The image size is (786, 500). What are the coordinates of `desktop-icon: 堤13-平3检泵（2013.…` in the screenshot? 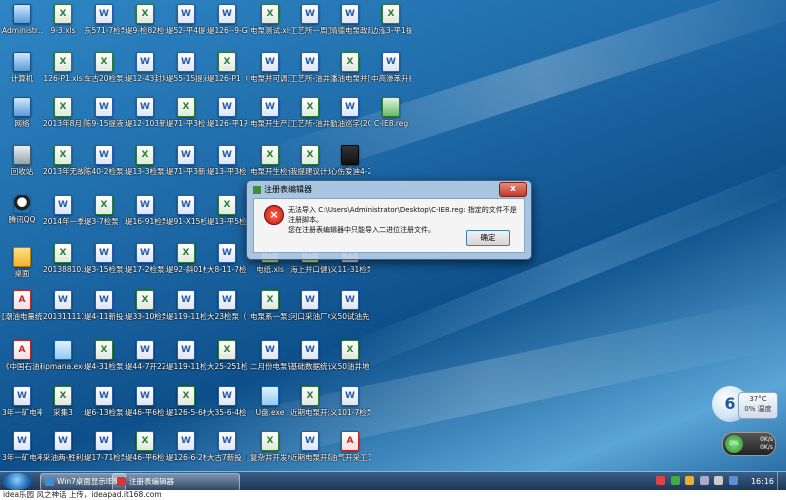 It's located at (227, 165).